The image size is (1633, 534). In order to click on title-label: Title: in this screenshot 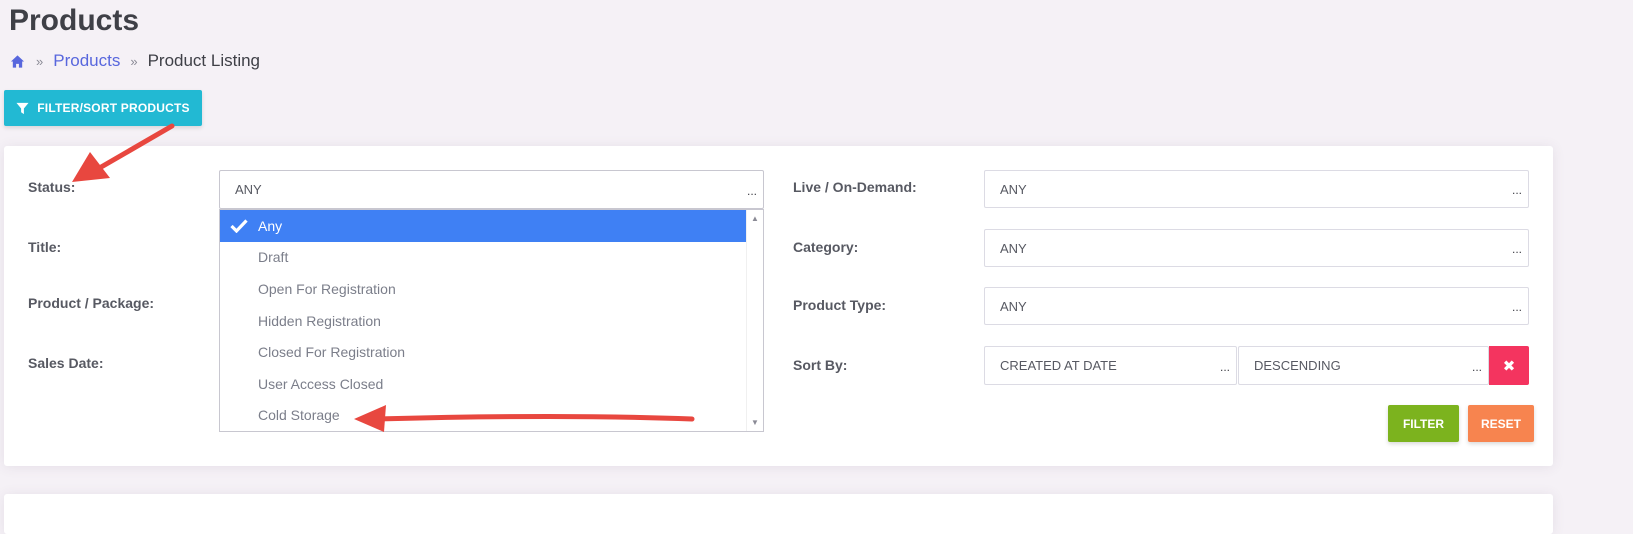, I will do `click(45, 247)`.